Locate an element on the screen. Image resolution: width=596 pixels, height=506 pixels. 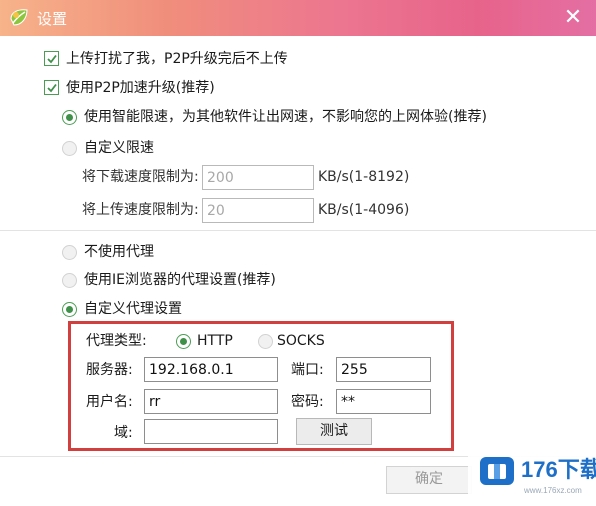
ok-button: 确定 is located at coordinates (429, 480).